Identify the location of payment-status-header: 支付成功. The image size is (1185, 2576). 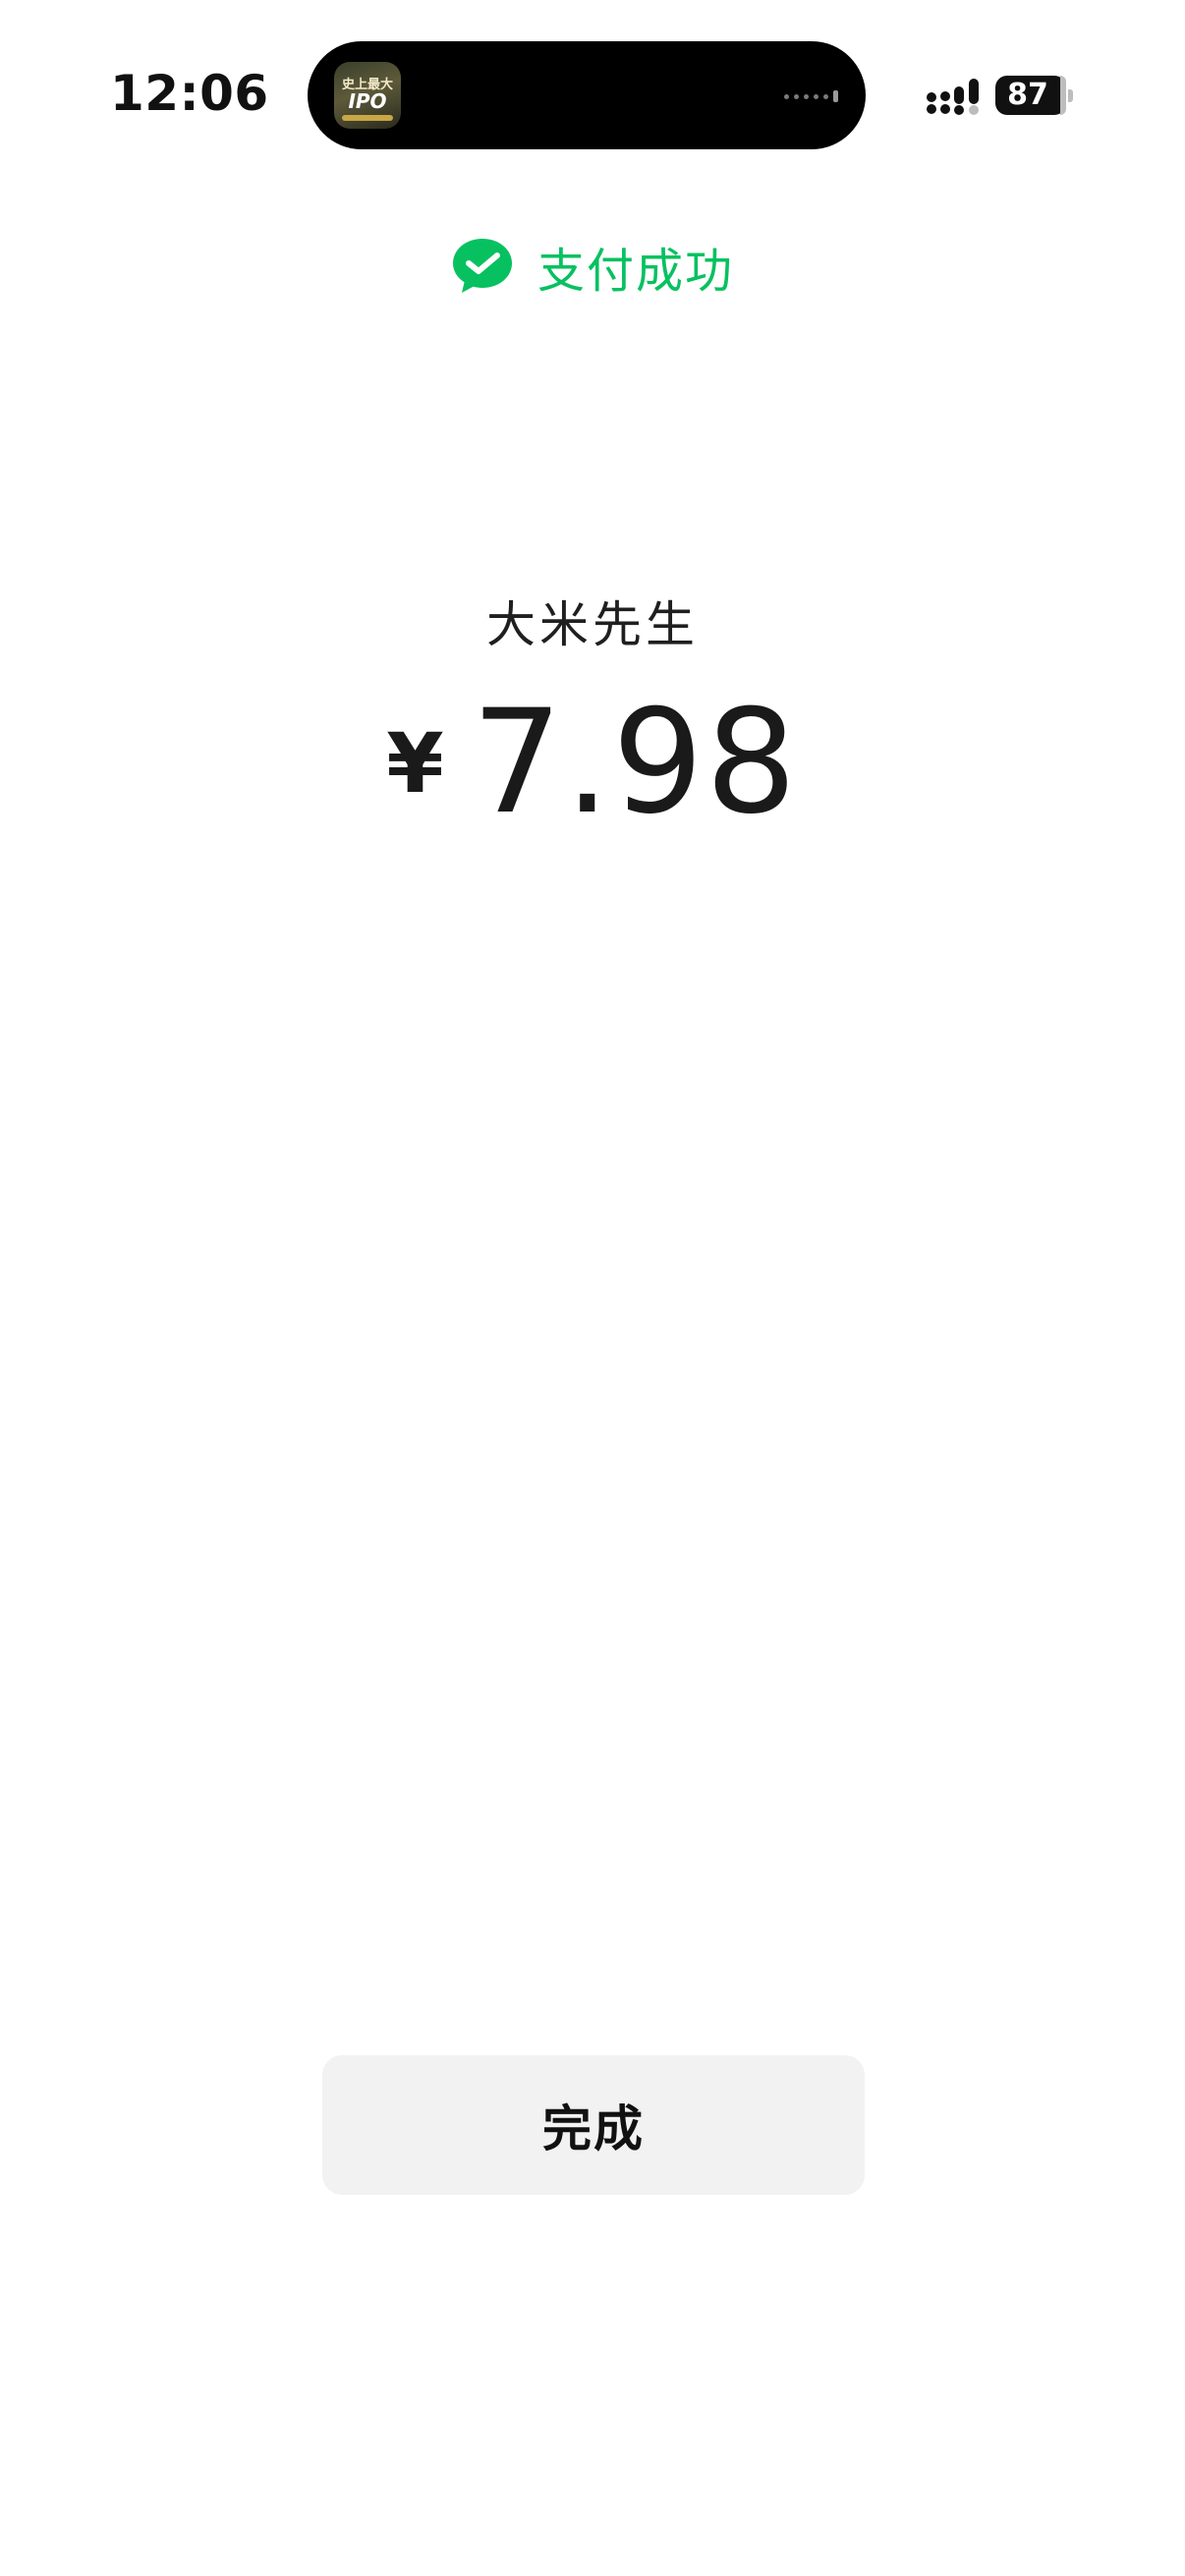
(592, 266).